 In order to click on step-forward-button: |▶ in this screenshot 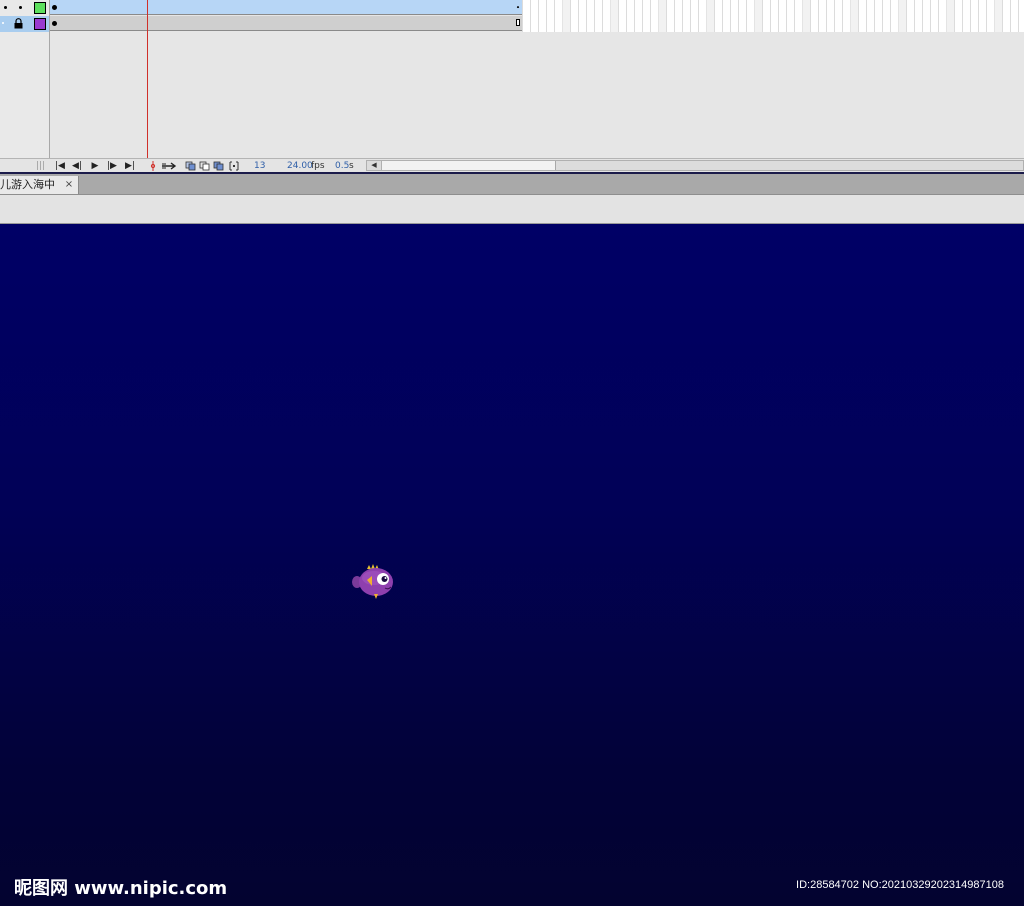, I will do `click(112, 166)`.